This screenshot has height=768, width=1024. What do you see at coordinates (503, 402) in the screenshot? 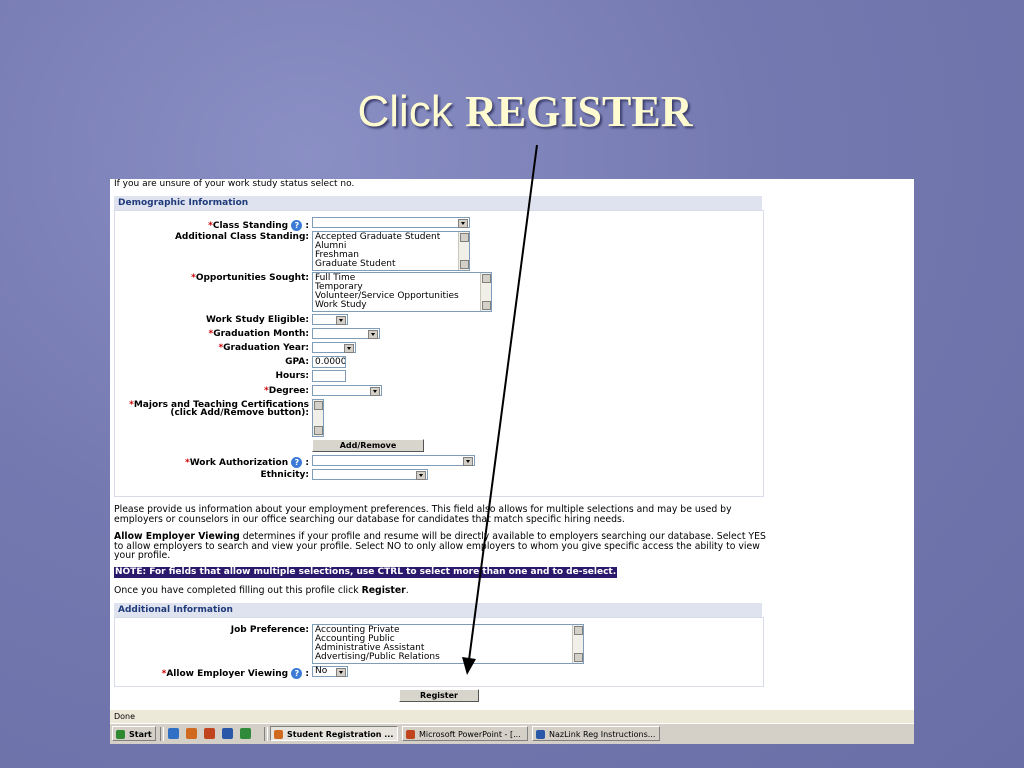
I see `arrow-line` at bounding box center [503, 402].